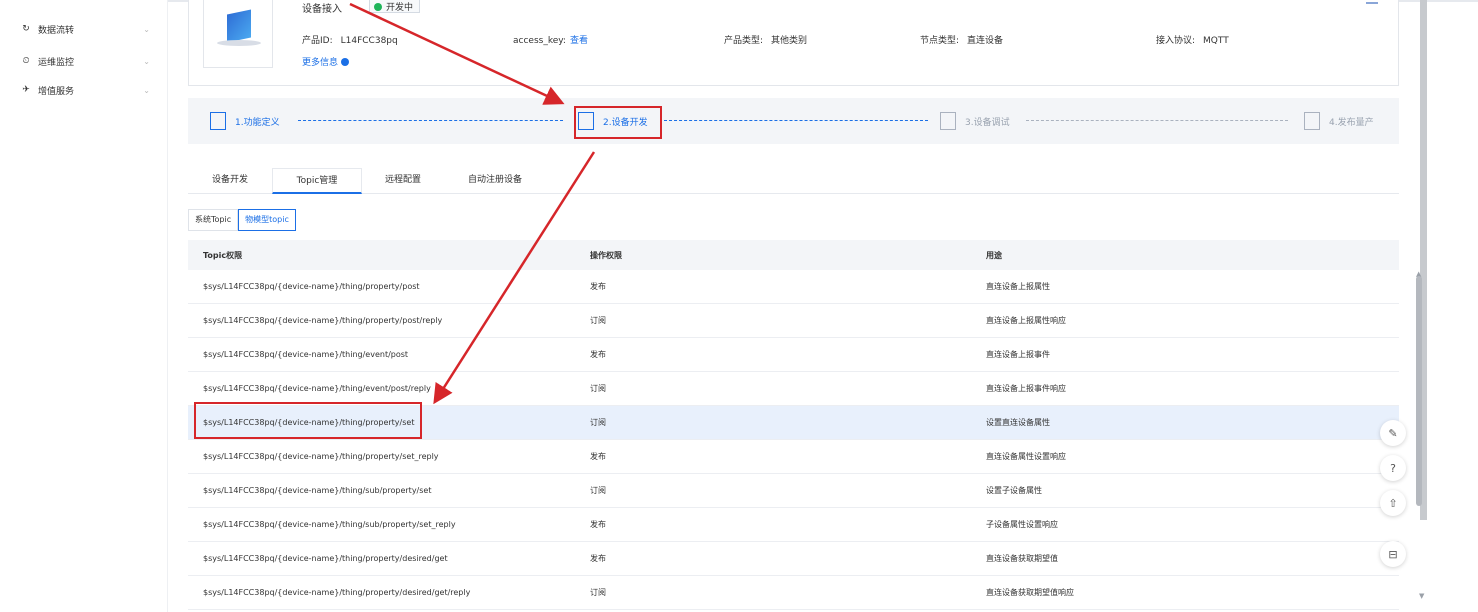  I want to click on step-publish: 4.发布量产, so click(1339, 121).